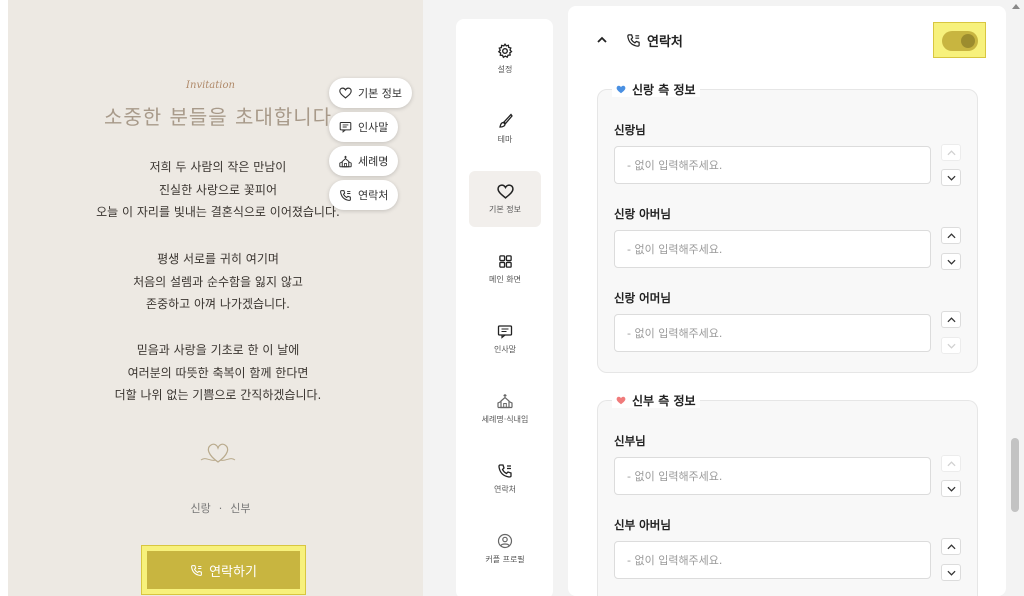 This screenshot has height=596, width=1024. I want to click on quick-menu-baptismal-name: 세례명, so click(364, 161).